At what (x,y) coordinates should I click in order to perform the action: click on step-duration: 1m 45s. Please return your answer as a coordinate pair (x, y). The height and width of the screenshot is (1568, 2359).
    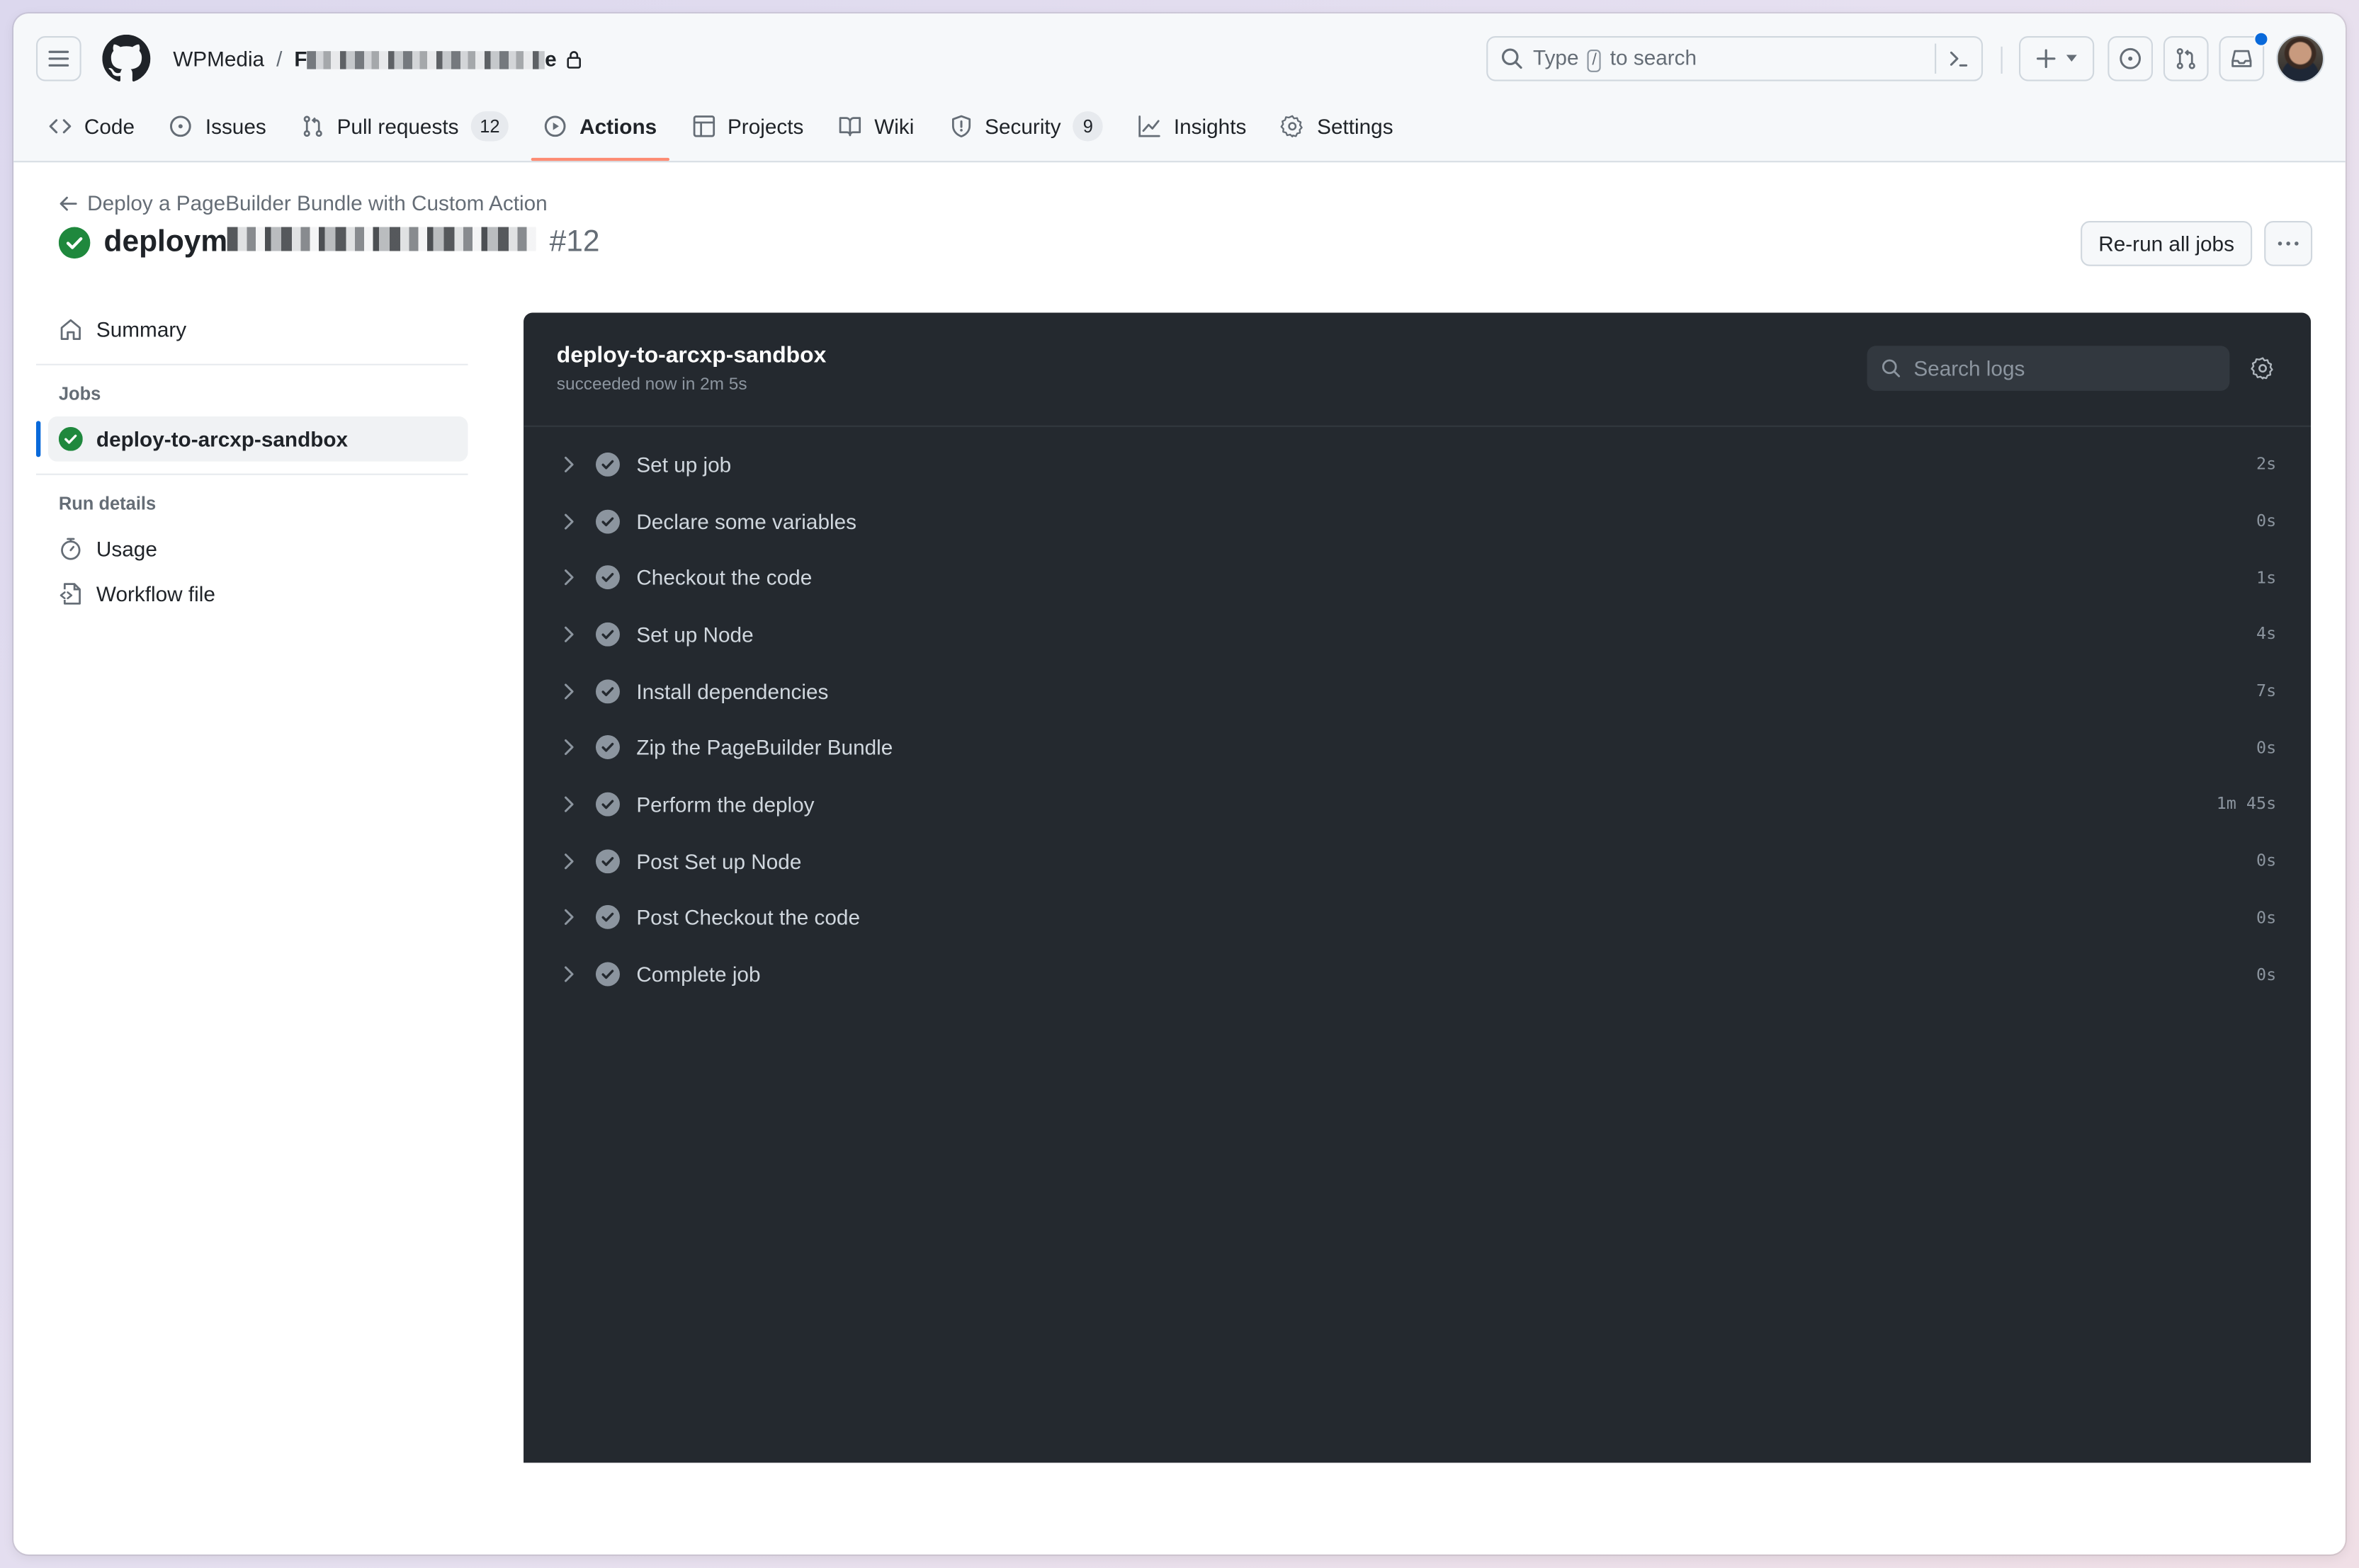
    Looking at the image, I should click on (2246, 804).